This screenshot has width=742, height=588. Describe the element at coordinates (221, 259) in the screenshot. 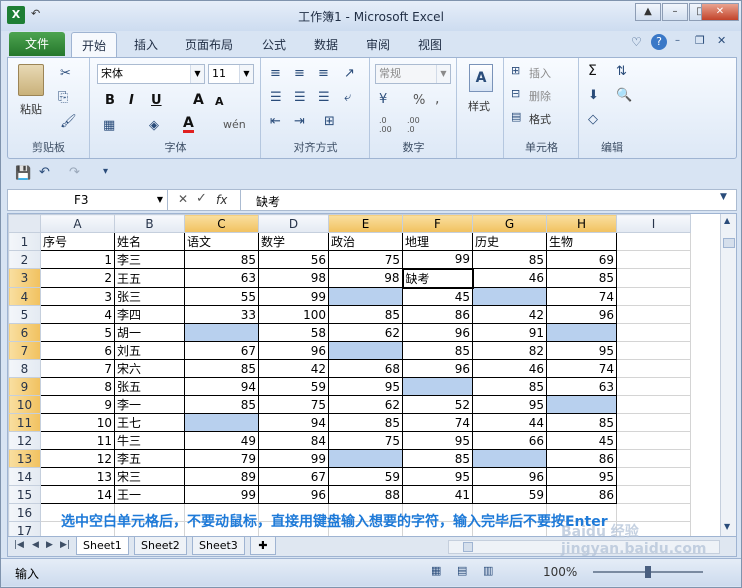

I see `cell-c2: 85` at that location.